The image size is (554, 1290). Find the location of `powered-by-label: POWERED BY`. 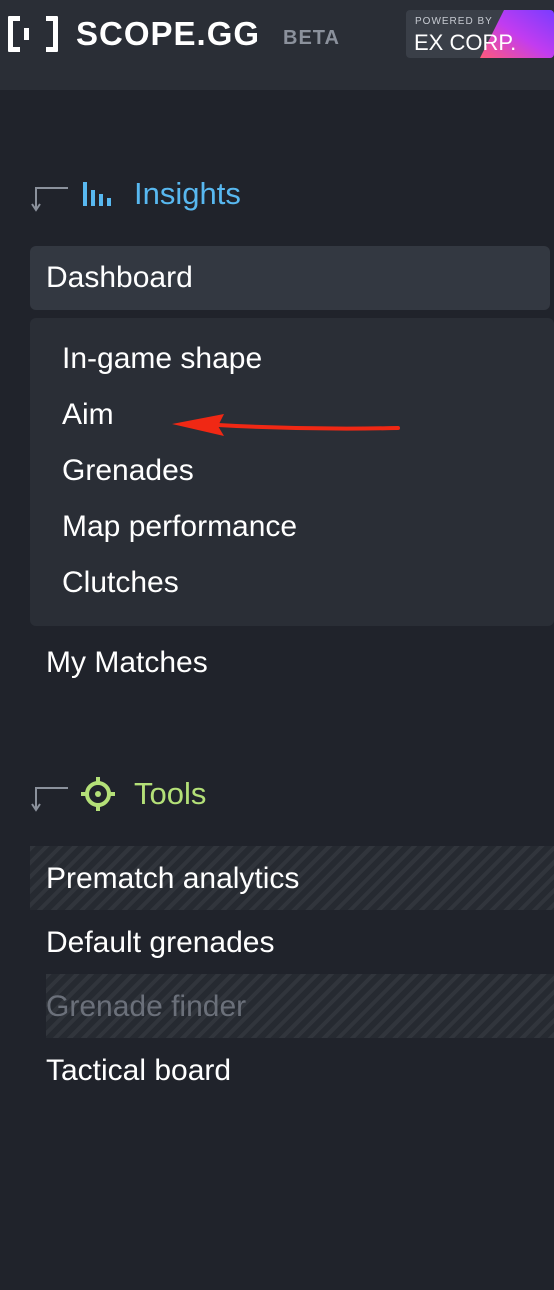

powered-by-label: POWERED BY is located at coordinates (454, 21).